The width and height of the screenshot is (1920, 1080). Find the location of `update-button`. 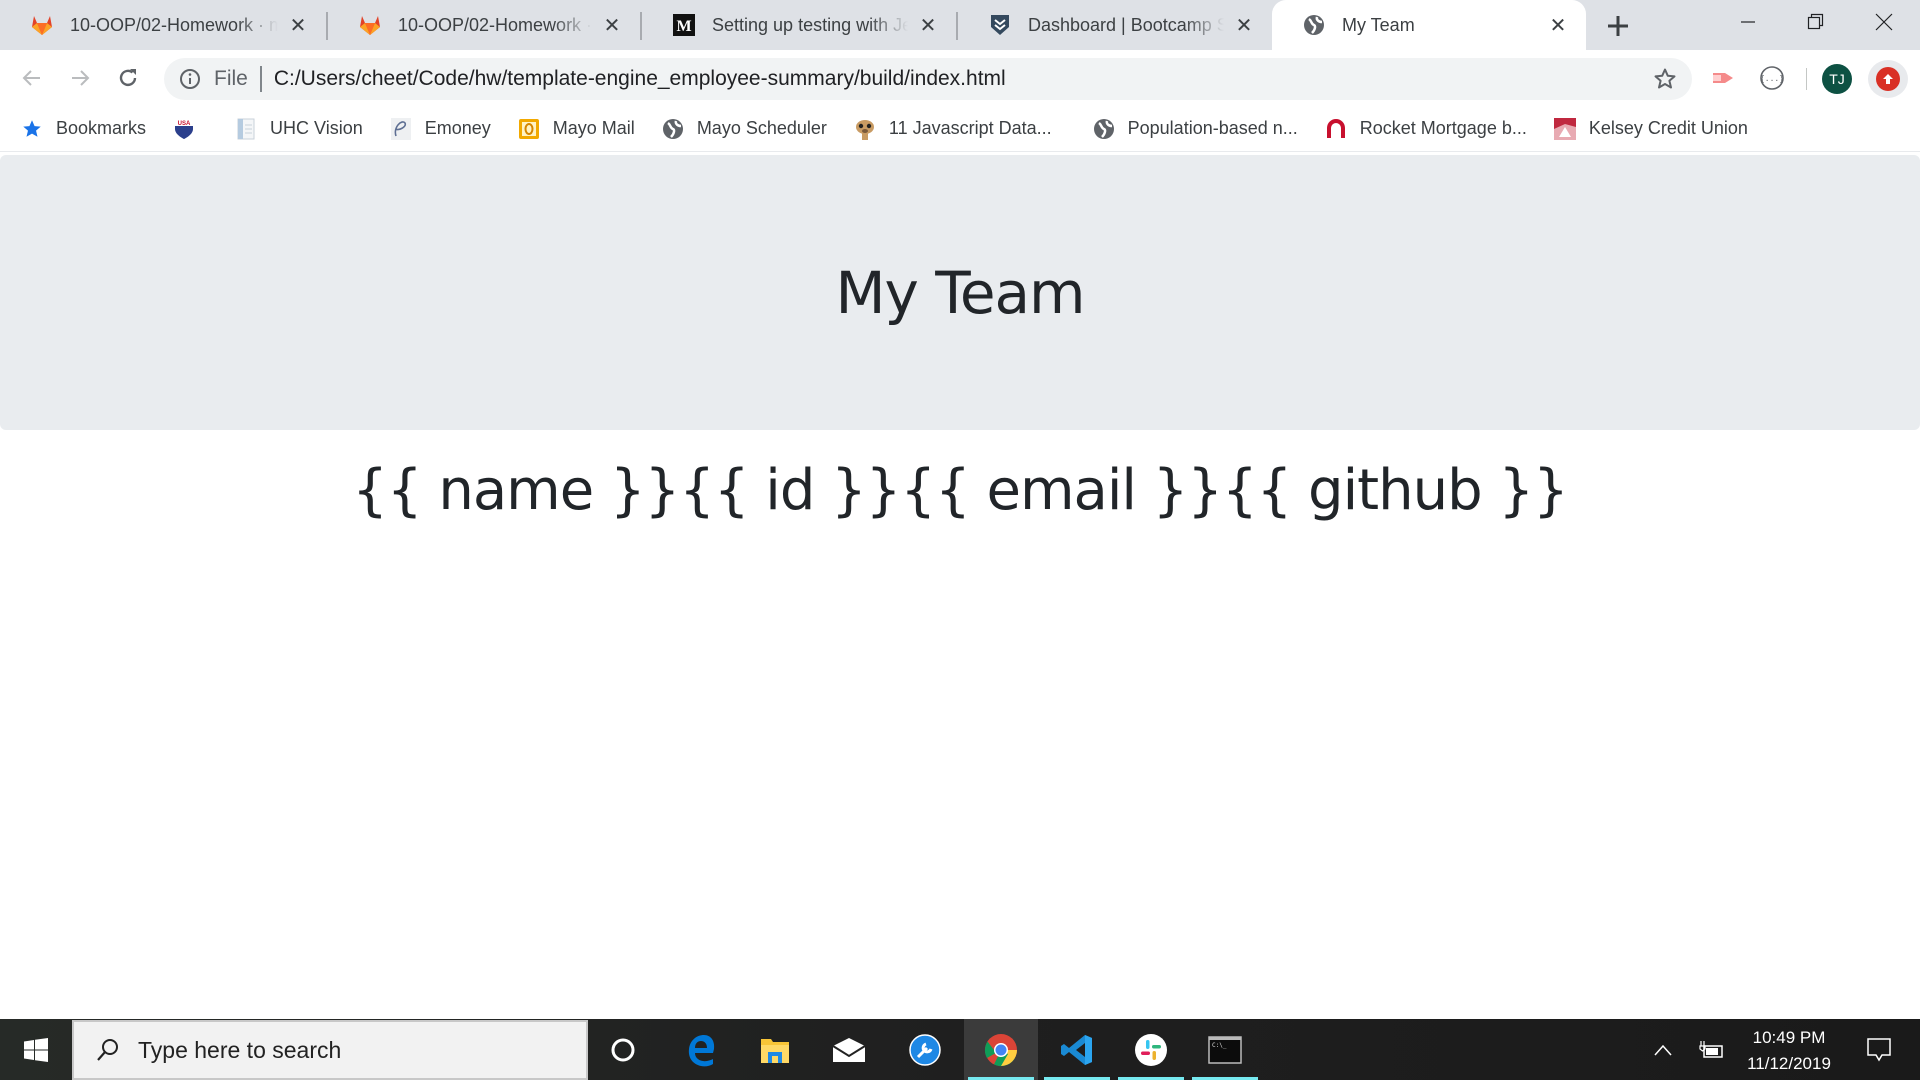

update-button is located at coordinates (1888, 79).